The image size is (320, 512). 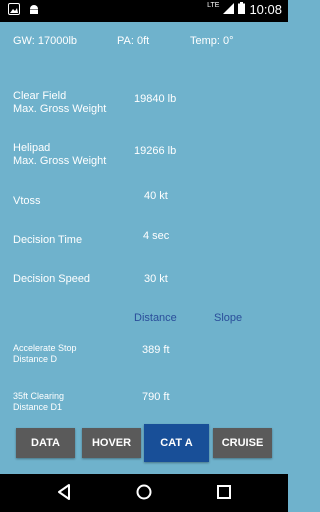 What do you see at coordinates (60, 161) in the screenshot?
I see `helipad-label-line2: Max. Gross Weight` at bounding box center [60, 161].